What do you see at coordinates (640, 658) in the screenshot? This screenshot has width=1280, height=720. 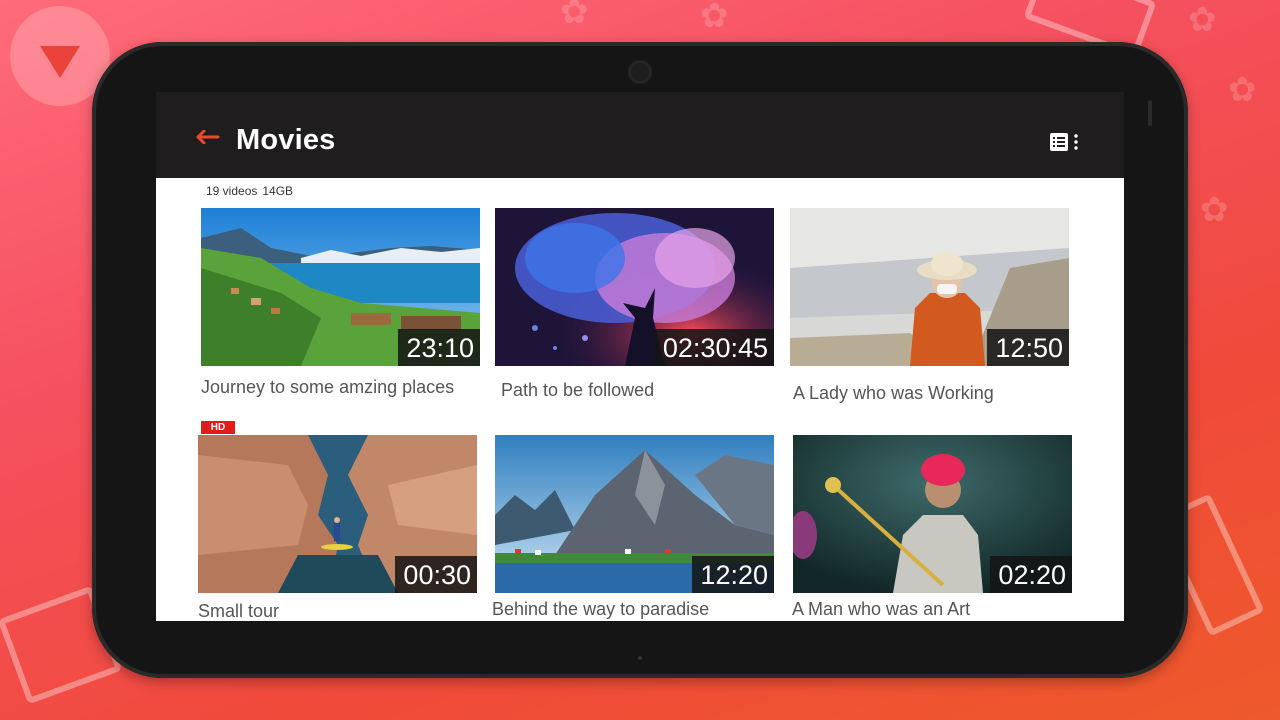 I see `mic-dot` at bounding box center [640, 658].